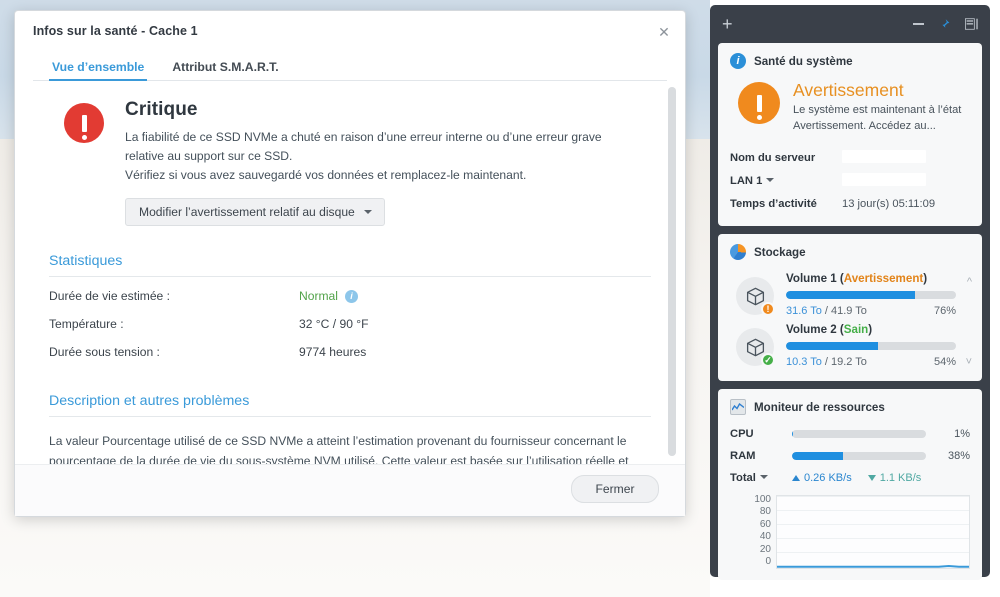 The width and height of the screenshot is (1000, 597). What do you see at coordinates (962, 434) in the screenshot?
I see `cpu-percent: 1%` at bounding box center [962, 434].